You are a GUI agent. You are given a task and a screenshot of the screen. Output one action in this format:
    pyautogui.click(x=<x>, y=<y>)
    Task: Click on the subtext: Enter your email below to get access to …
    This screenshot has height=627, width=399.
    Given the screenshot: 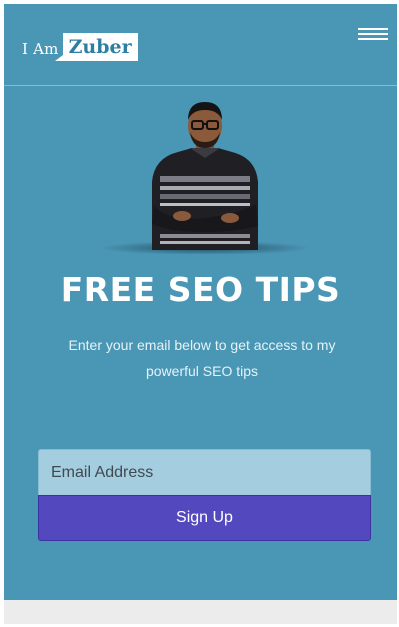 What is the action you would take?
    pyautogui.click(x=202, y=358)
    